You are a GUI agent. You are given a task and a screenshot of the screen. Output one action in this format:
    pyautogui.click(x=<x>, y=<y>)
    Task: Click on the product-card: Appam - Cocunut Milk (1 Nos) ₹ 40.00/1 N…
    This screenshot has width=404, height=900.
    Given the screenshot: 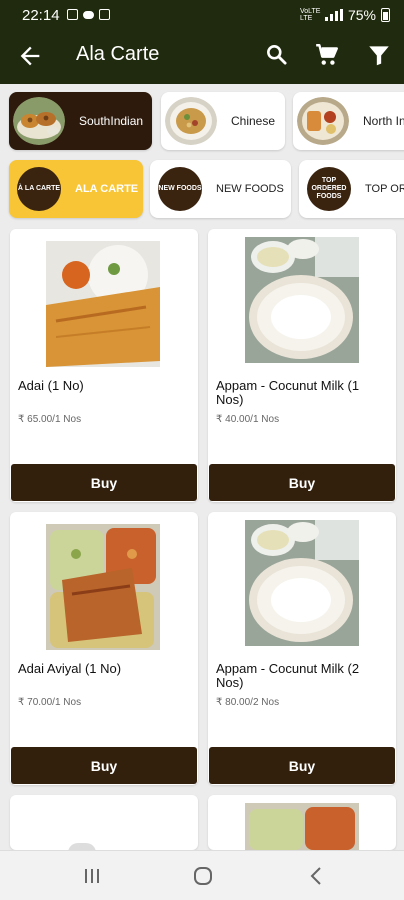 What is the action you would take?
    pyautogui.click(x=302, y=365)
    